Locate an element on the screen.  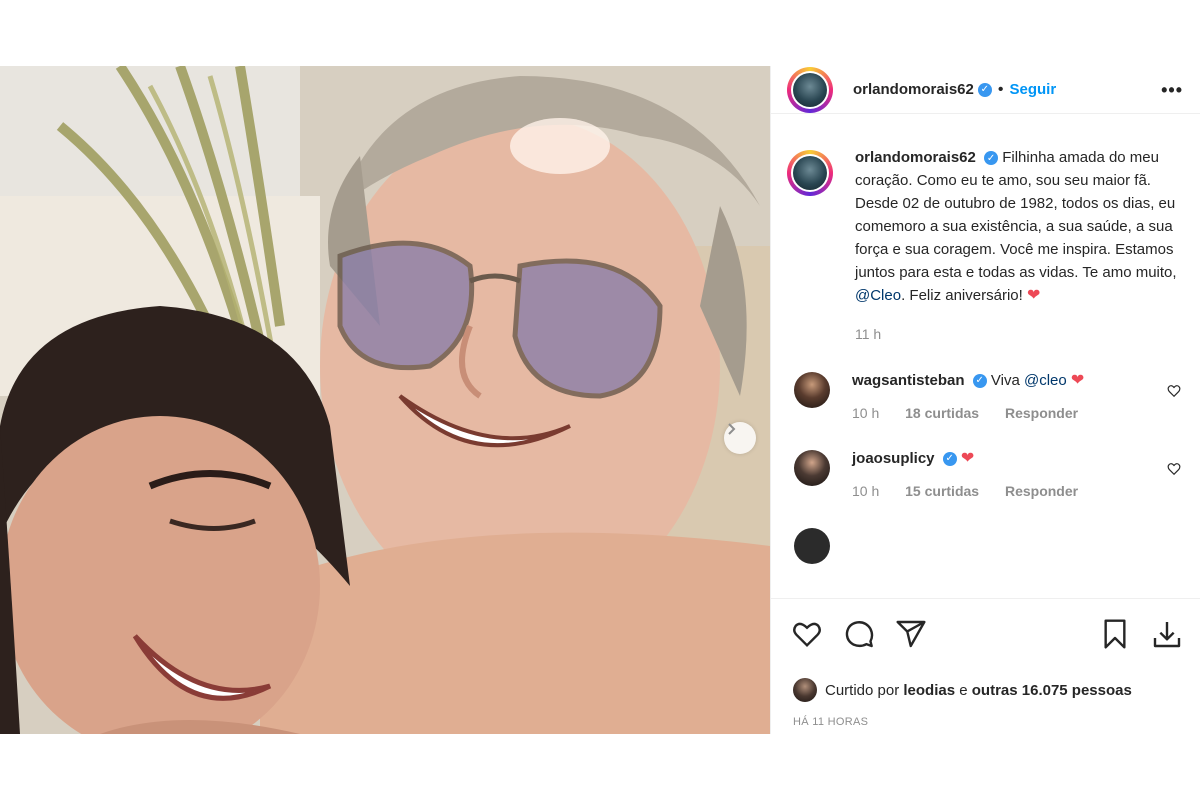
liked-by-prefix: Curtido por is located at coordinates (862, 690).